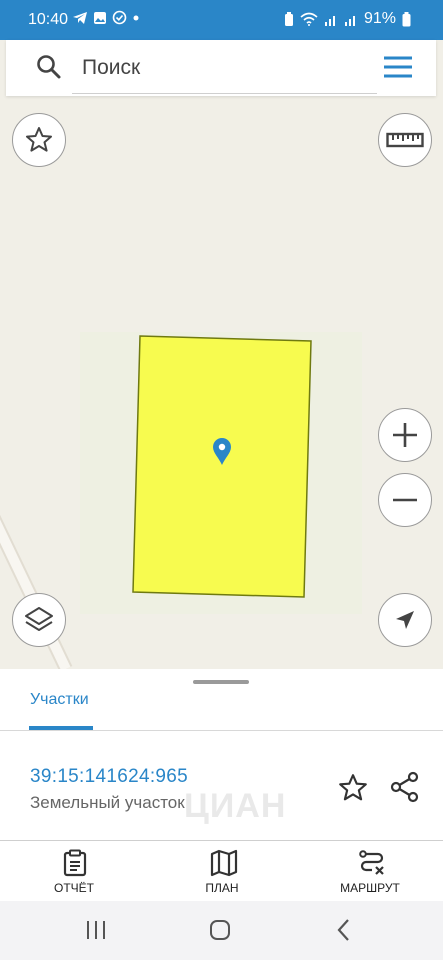  Describe the element at coordinates (370, 888) in the screenshot. I see `route-label: МАРШРУТ` at that location.